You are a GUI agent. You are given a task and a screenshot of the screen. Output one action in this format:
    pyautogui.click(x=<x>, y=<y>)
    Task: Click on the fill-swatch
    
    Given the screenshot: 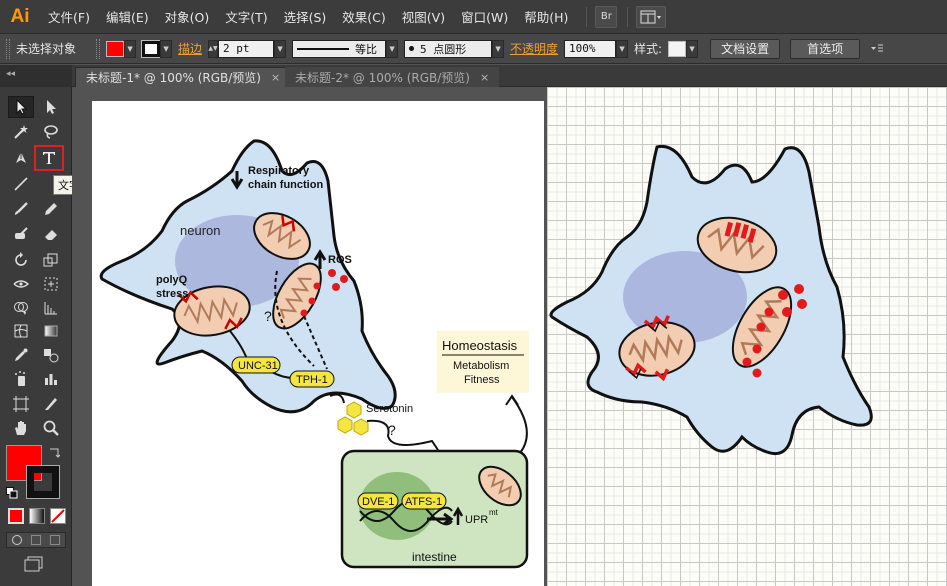 What is the action you would take?
    pyautogui.click(x=115, y=48)
    